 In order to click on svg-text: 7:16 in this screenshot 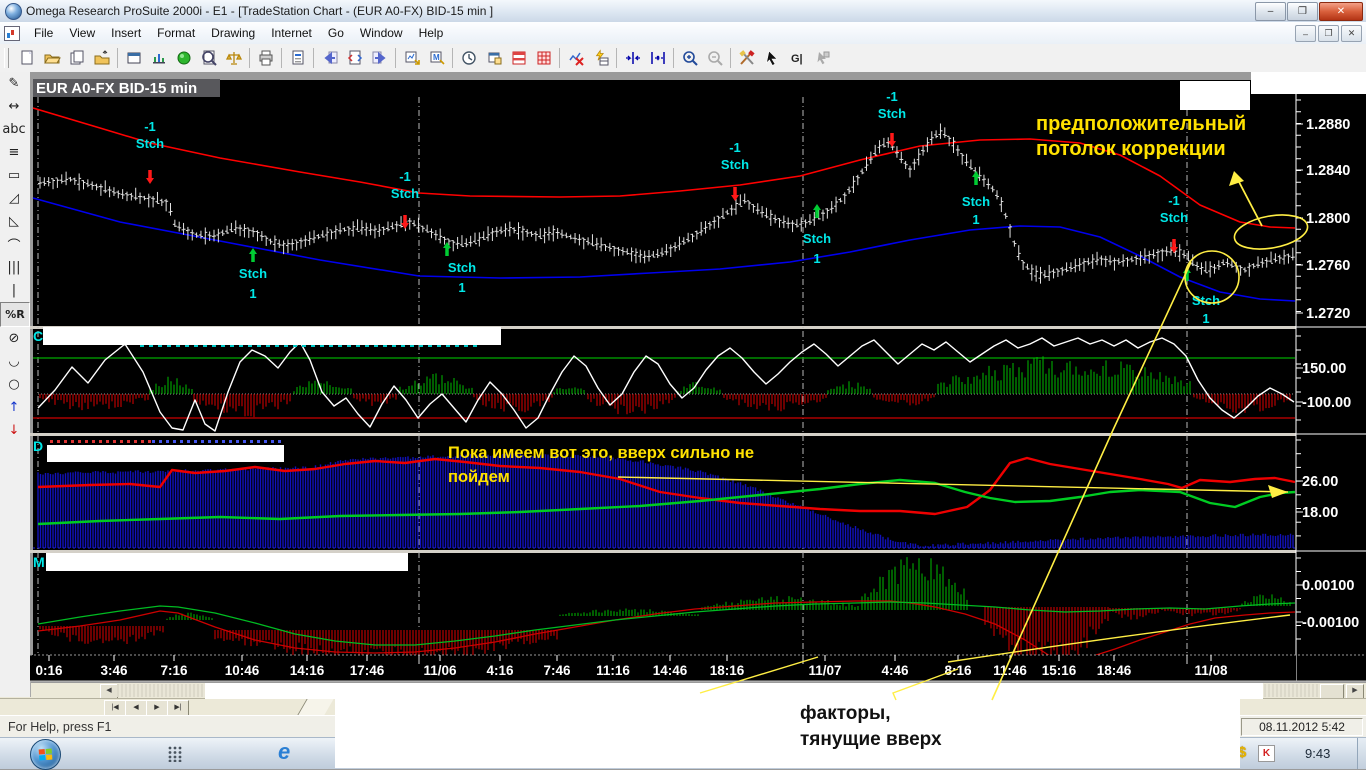, I will do `click(174, 670)`.